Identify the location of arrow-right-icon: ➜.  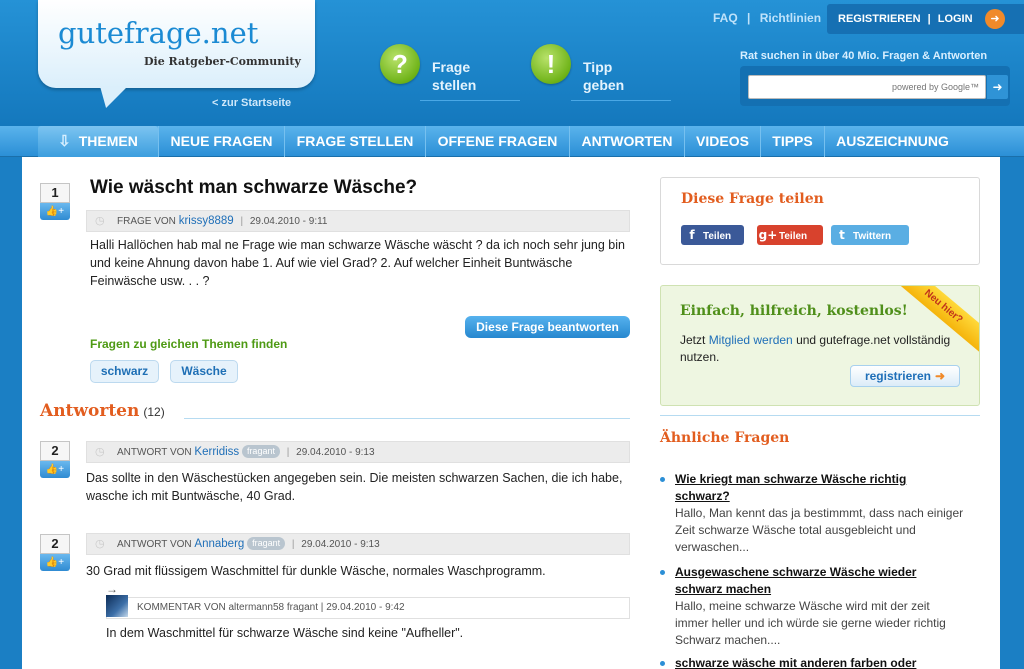
(940, 376).